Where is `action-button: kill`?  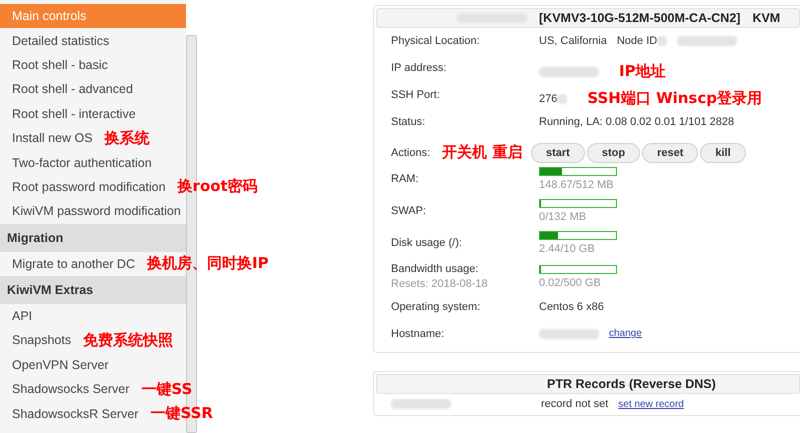
action-button: kill is located at coordinates (723, 153).